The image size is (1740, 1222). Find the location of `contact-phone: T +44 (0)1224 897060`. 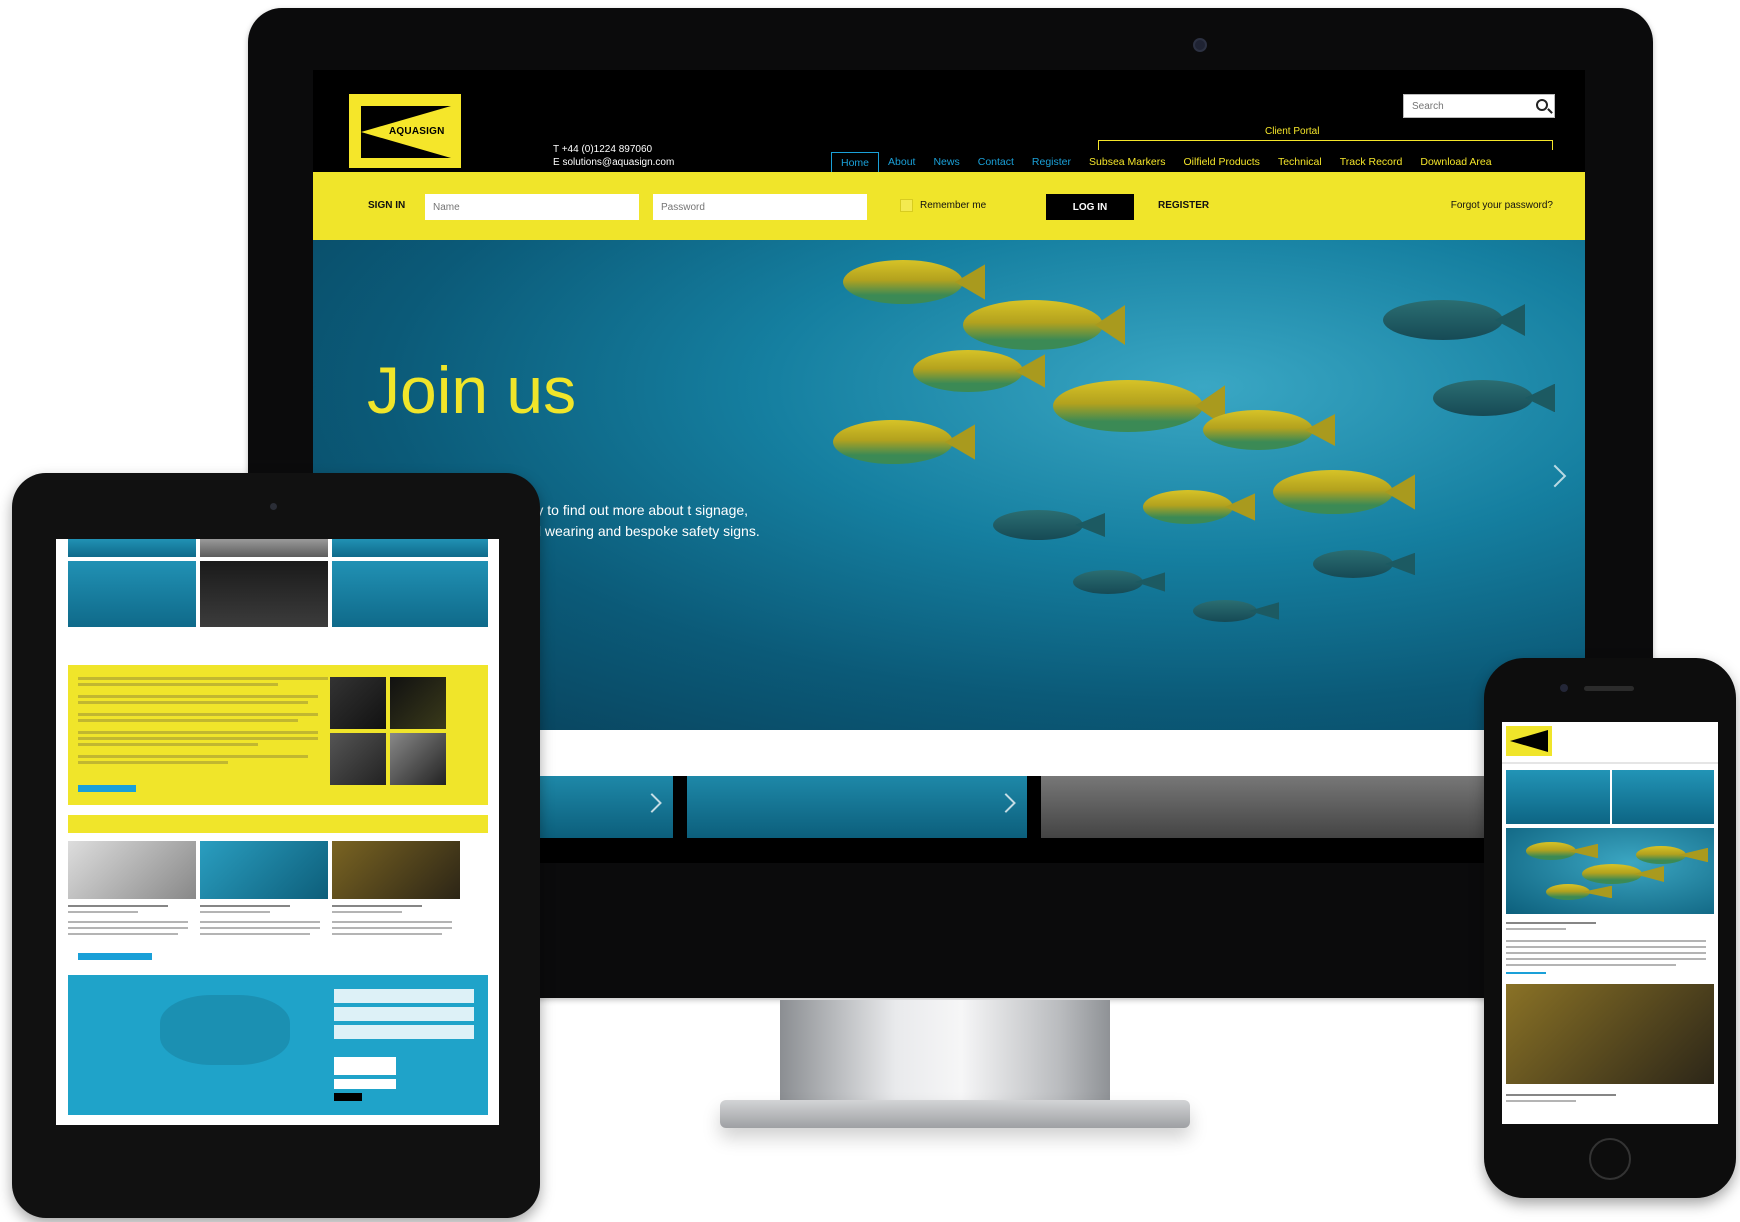

contact-phone: T +44 (0)1224 897060 is located at coordinates (603, 149).